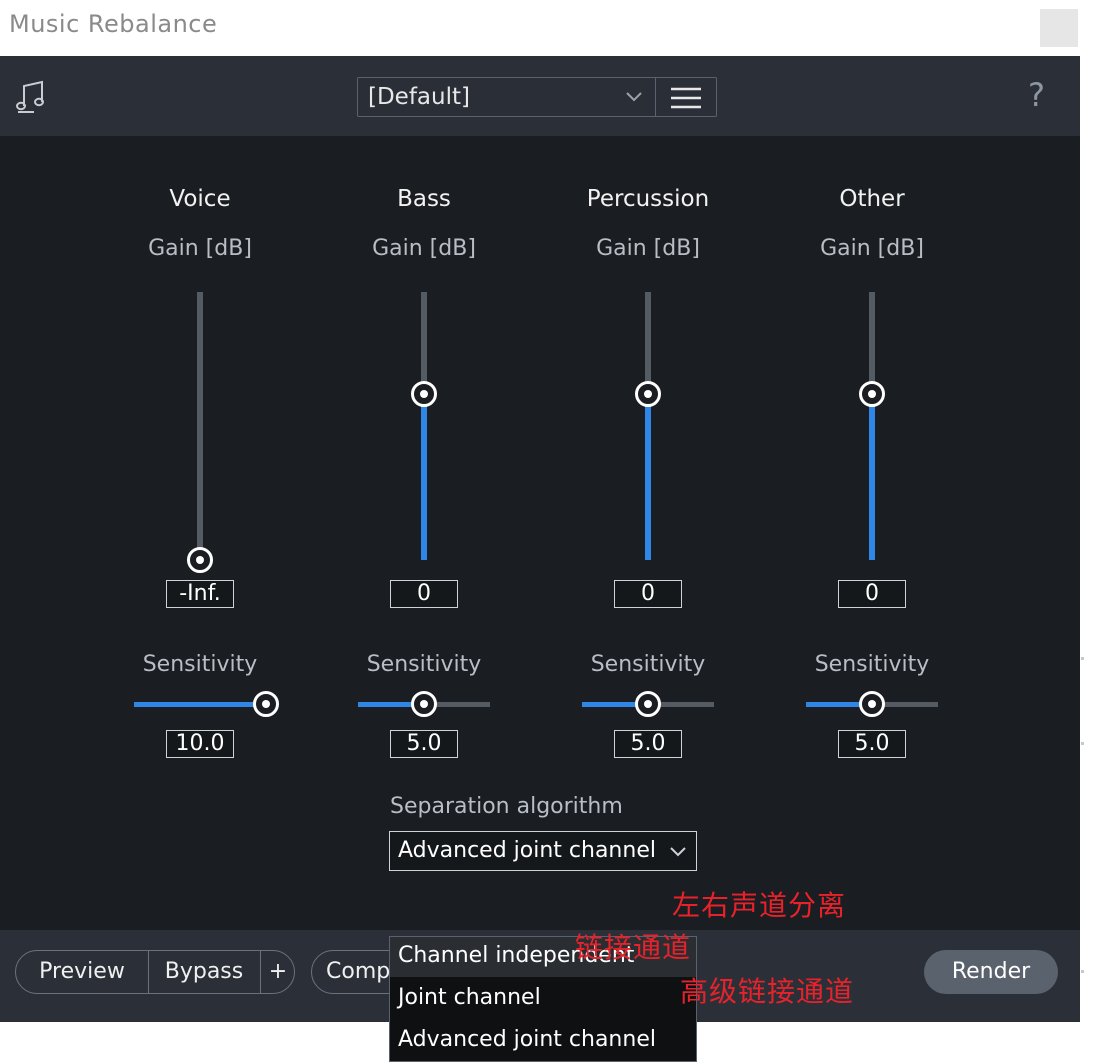 The image size is (1110, 1062). I want to click on channel-name: Bass, so click(424, 199).